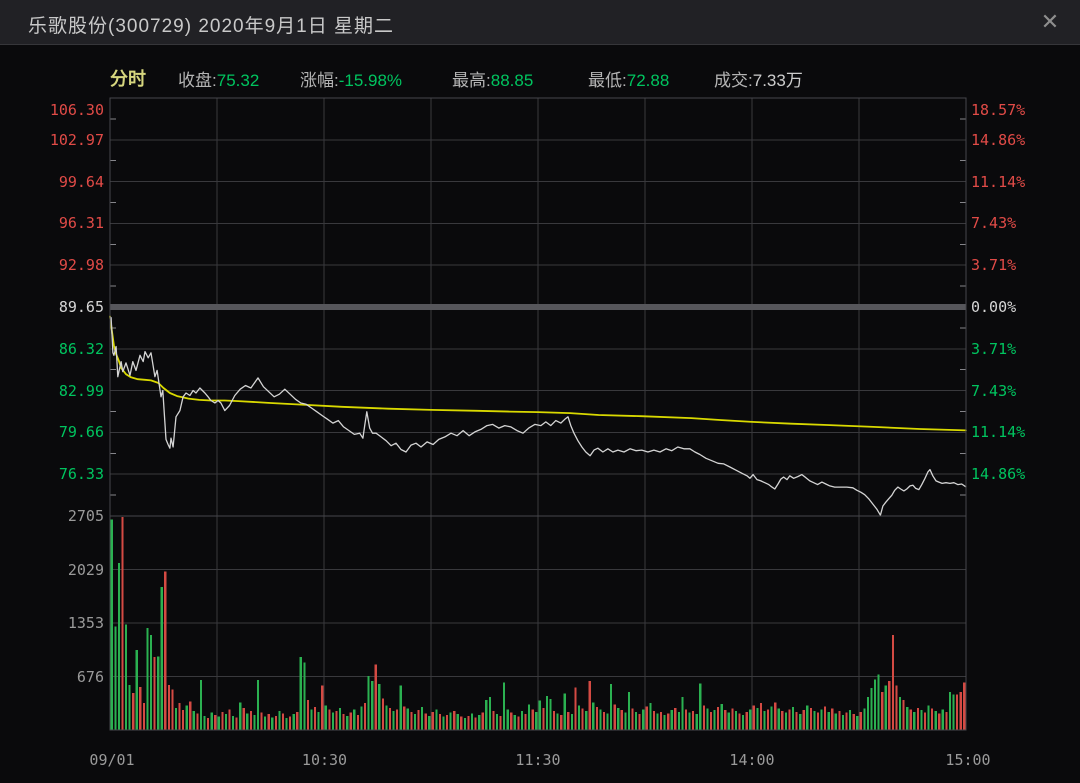 The width and height of the screenshot is (1080, 783). I want to click on x-axis-time-label: 11:30, so click(538, 760).